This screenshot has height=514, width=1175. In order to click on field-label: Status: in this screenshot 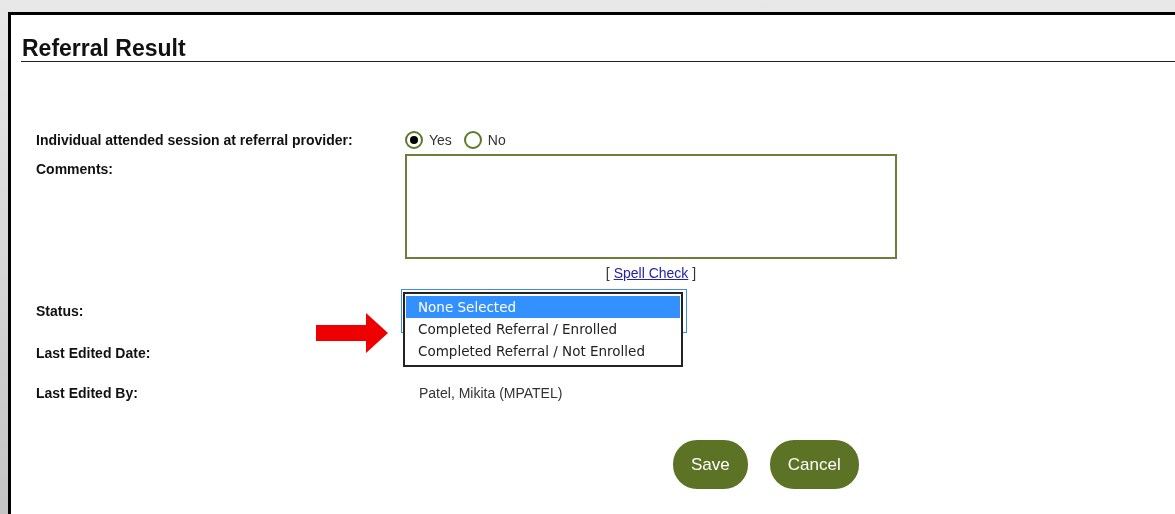, I will do `click(60, 311)`.